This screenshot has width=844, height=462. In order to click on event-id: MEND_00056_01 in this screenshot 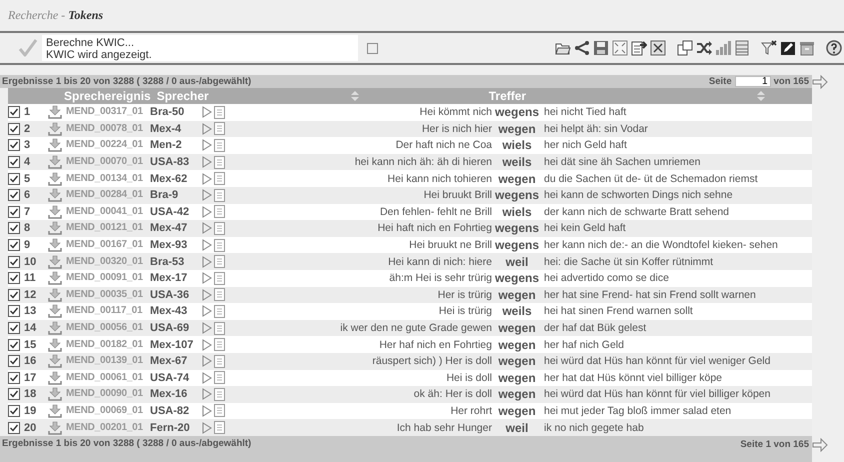, I will do `click(108, 328)`.